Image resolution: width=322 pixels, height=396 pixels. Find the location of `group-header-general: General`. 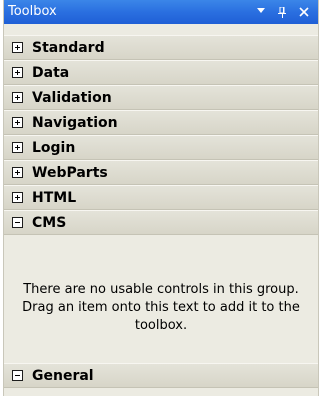

group-header-general: General is located at coordinates (161, 375).